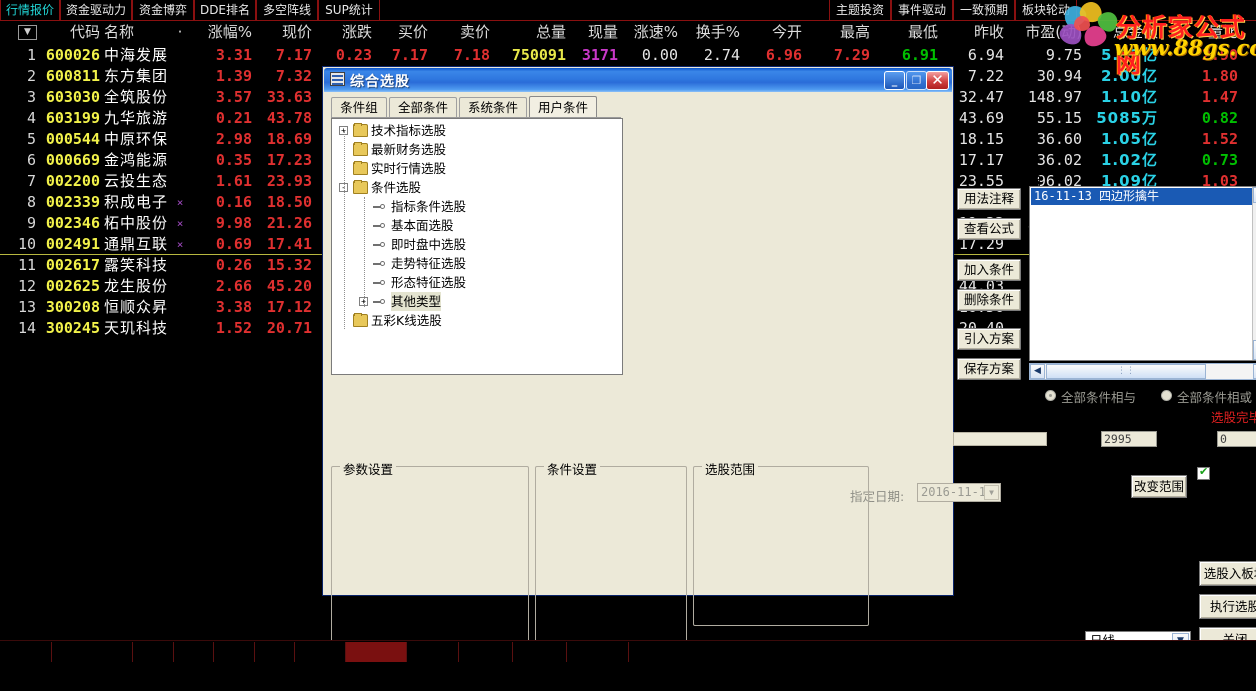  Describe the element at coordinates (423, 107) in the screenshot. I see `dialog-tab-2: 全部条件` at that location.